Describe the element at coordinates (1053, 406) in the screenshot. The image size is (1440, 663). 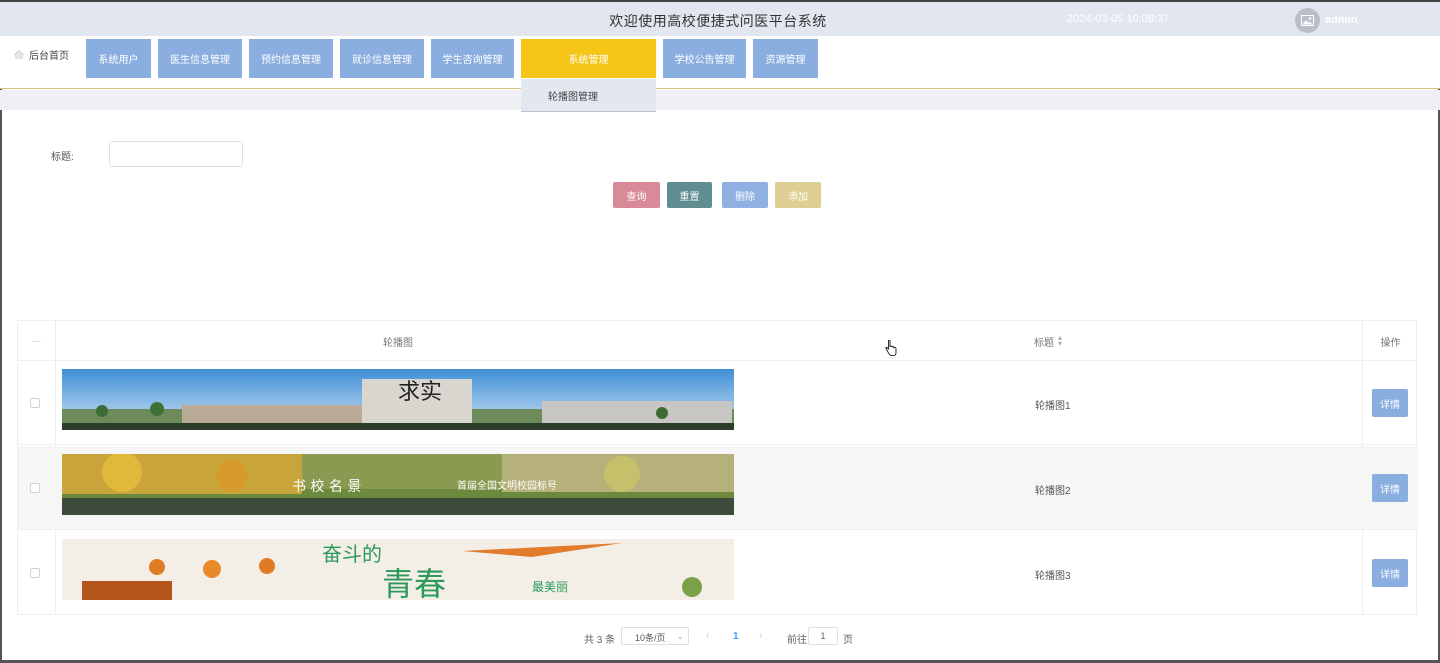
I see `row-title: 轮播图1` at that location.